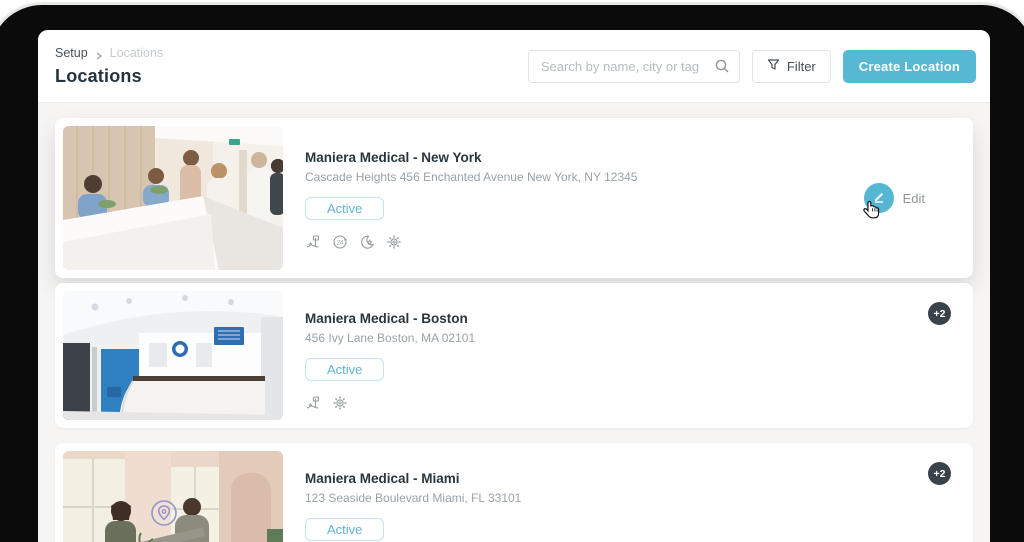 Image resolution: width=1024 pixels, height=542 pixels. Describe the element at coordinates (382, 478) in the screenshot. I see `location-name: Maniera Medical - Miami` at that location.